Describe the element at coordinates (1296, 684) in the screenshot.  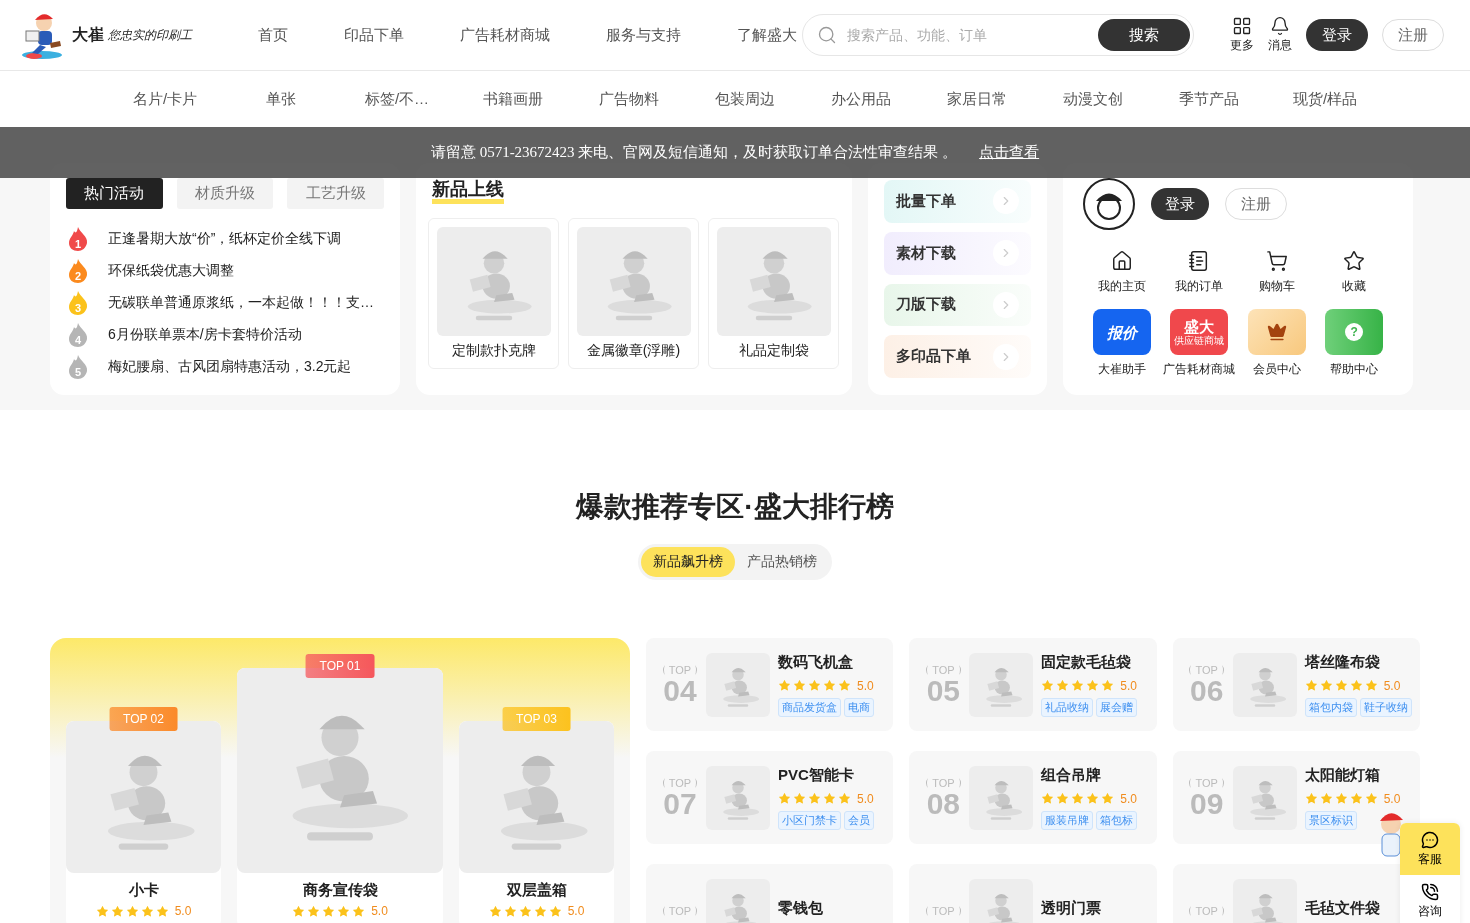
I see `ranking-card: TOP 06 塔丝隆布袋 5.0 箱包内袋 鞋子收纳` at that location.